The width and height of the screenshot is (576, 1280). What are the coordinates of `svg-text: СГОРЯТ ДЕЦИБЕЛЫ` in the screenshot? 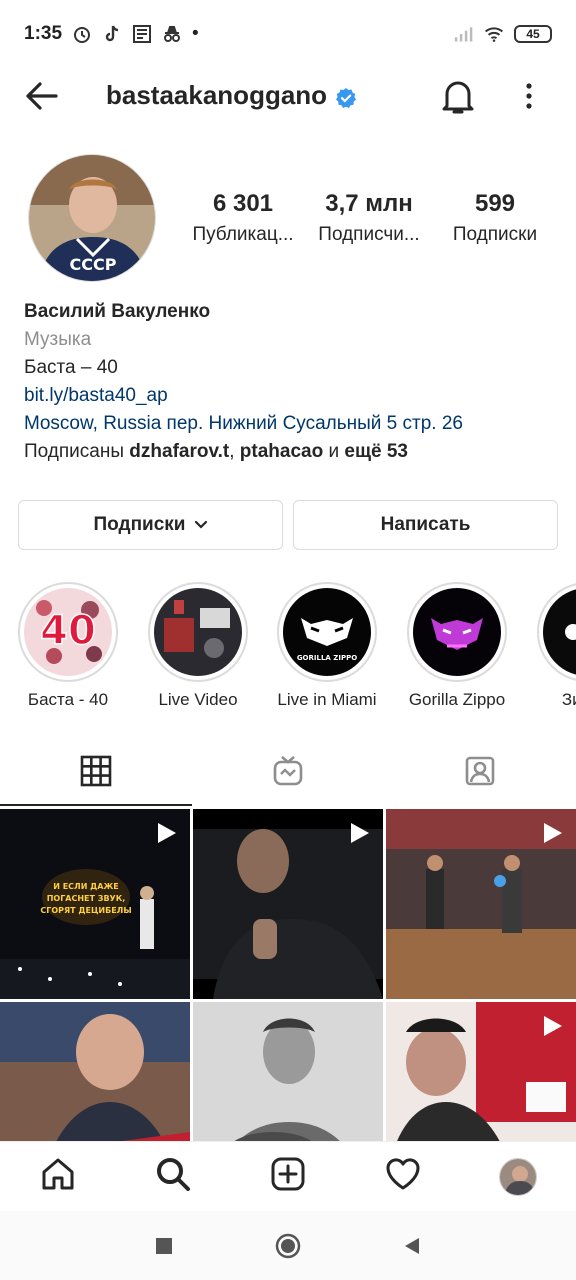 It's located at (85, 910).